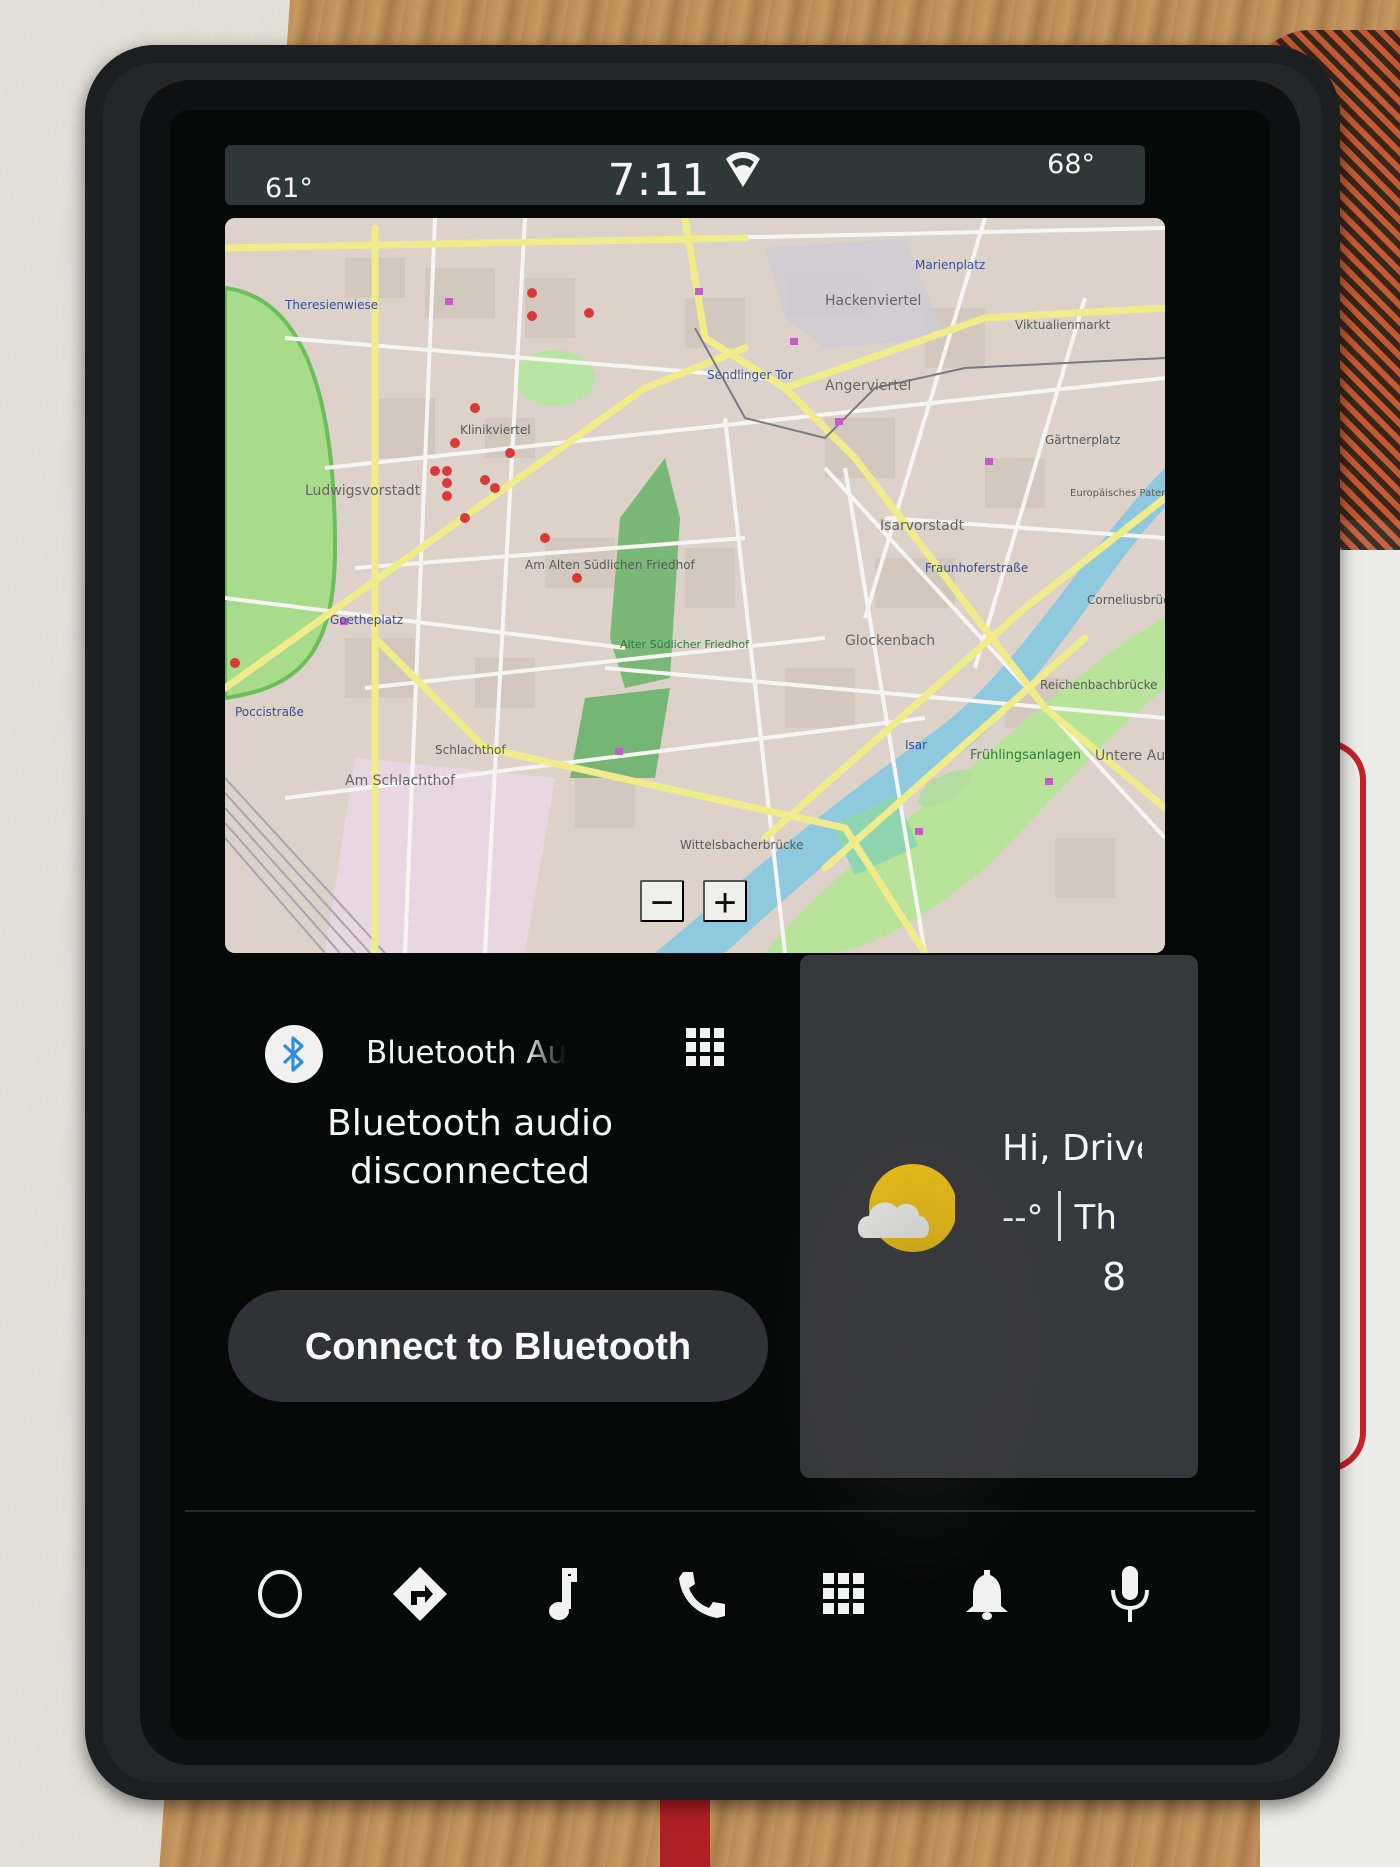 The width and height of the screenshot is (1400, 1867). What do you see at coordinates (495, 430) in the screenshot?
I see `map-label: Klinikviertel` at bounding box center [495, 430].